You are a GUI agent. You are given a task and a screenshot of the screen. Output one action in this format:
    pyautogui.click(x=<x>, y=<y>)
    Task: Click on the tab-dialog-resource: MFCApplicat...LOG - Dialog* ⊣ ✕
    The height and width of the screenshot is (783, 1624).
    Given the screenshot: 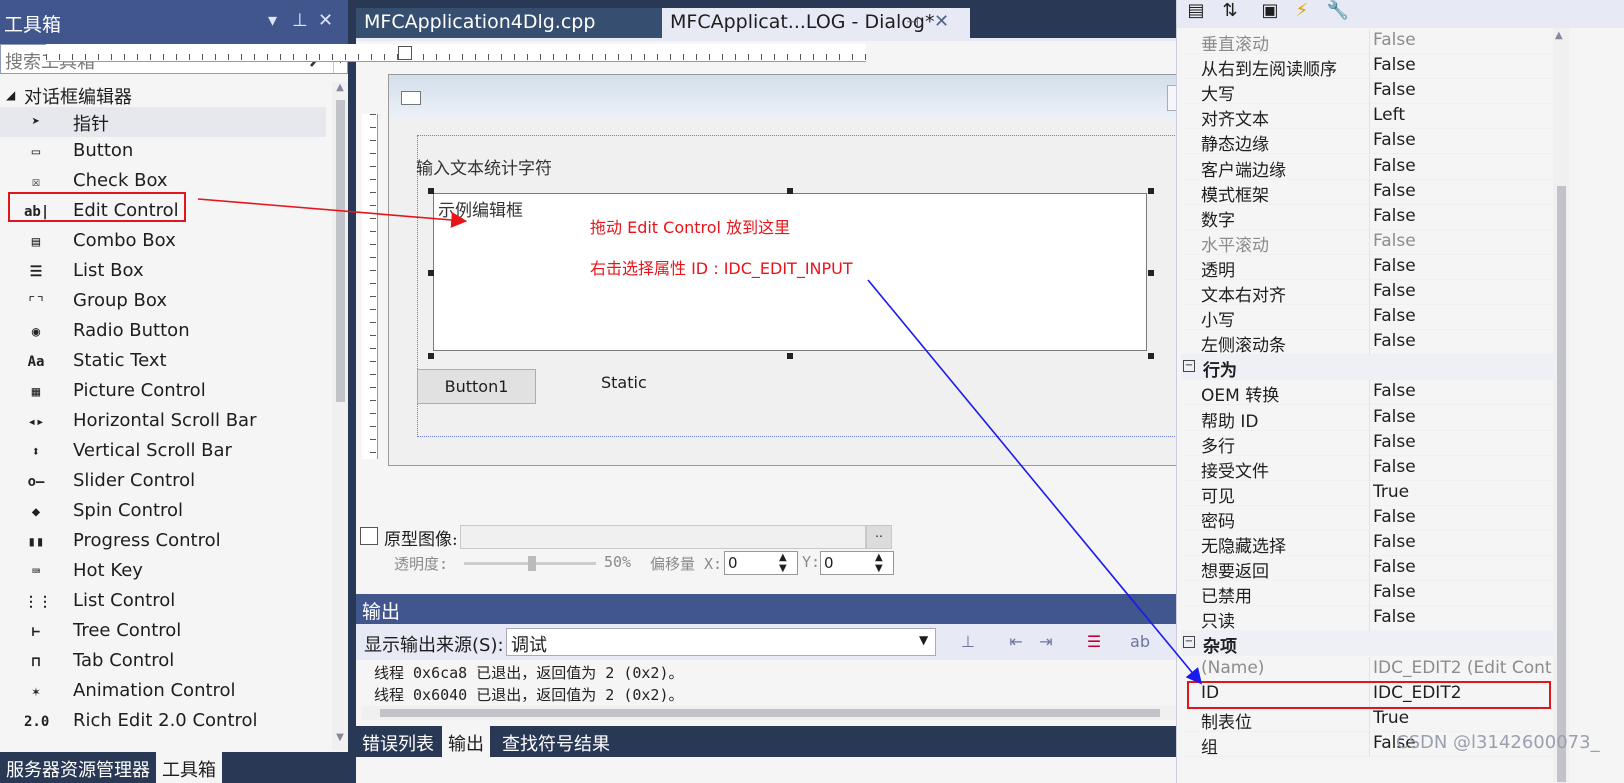 What is the action you would take?
    pyautogui.click(x=816, y=23)
    